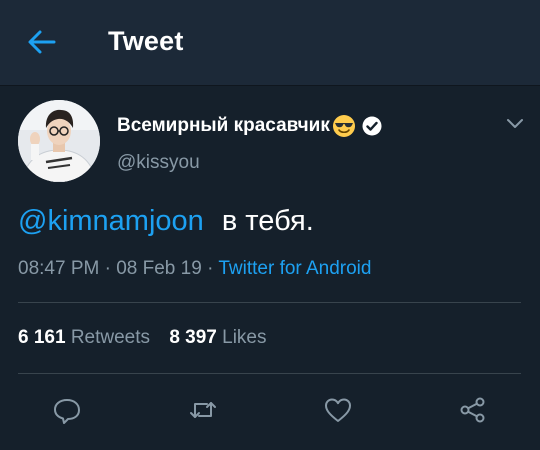  What do you see at coordinates (159, 268) in the screenshot?
I see `tweet-date: 08 Feb 19` at bounding box center [159, 268].